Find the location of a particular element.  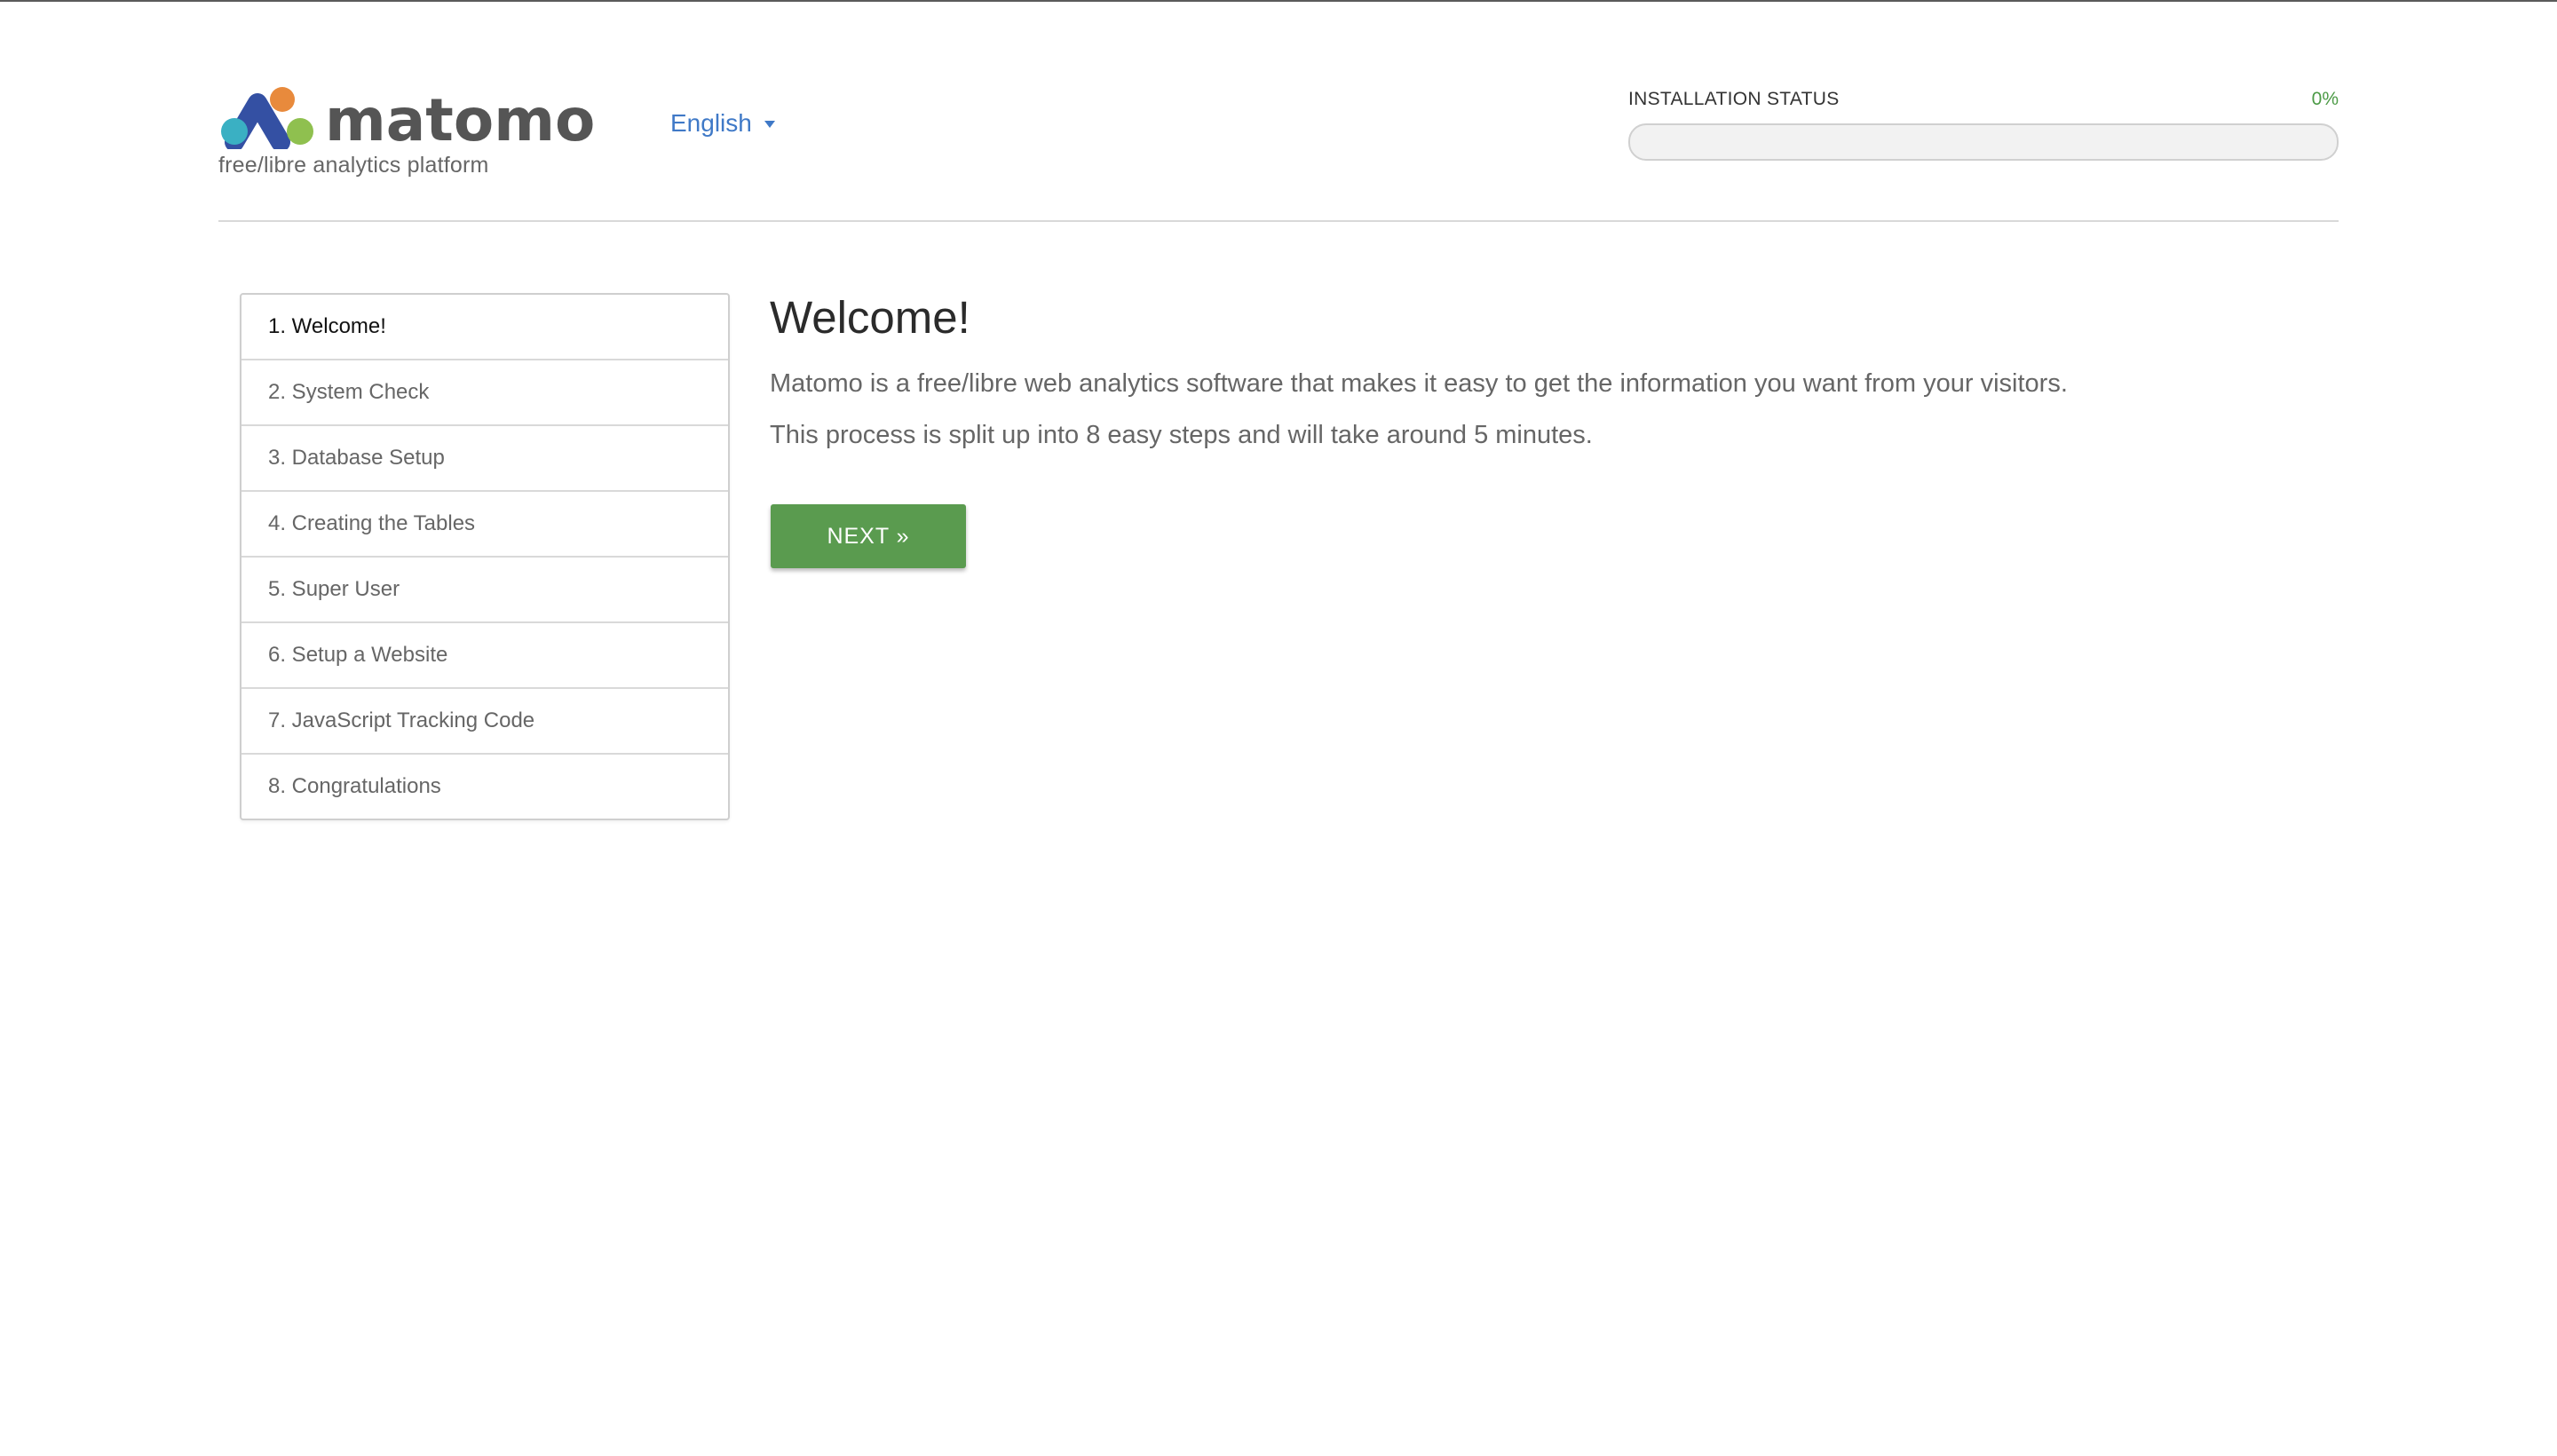

top-border is located at coordinates (1278, 1).